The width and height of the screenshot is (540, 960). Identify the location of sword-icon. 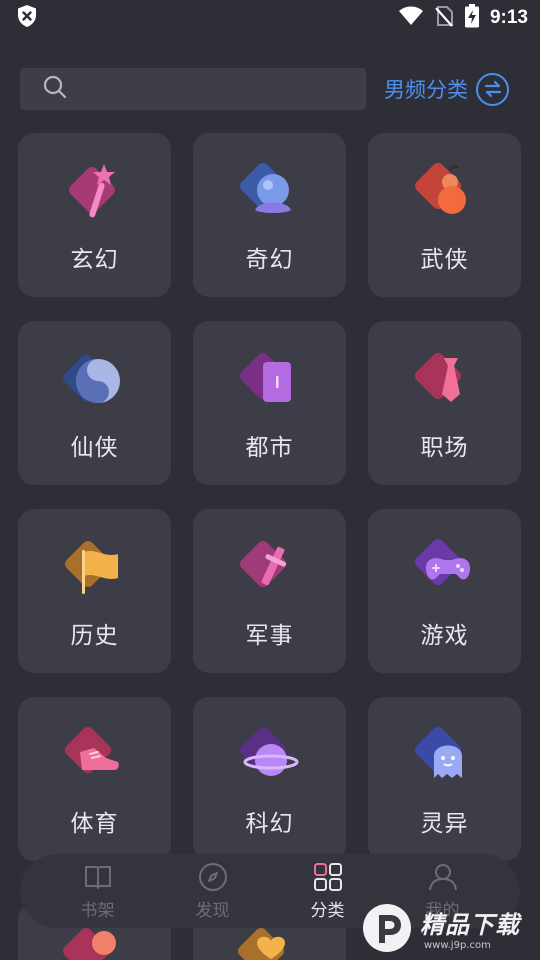
(270, 569).